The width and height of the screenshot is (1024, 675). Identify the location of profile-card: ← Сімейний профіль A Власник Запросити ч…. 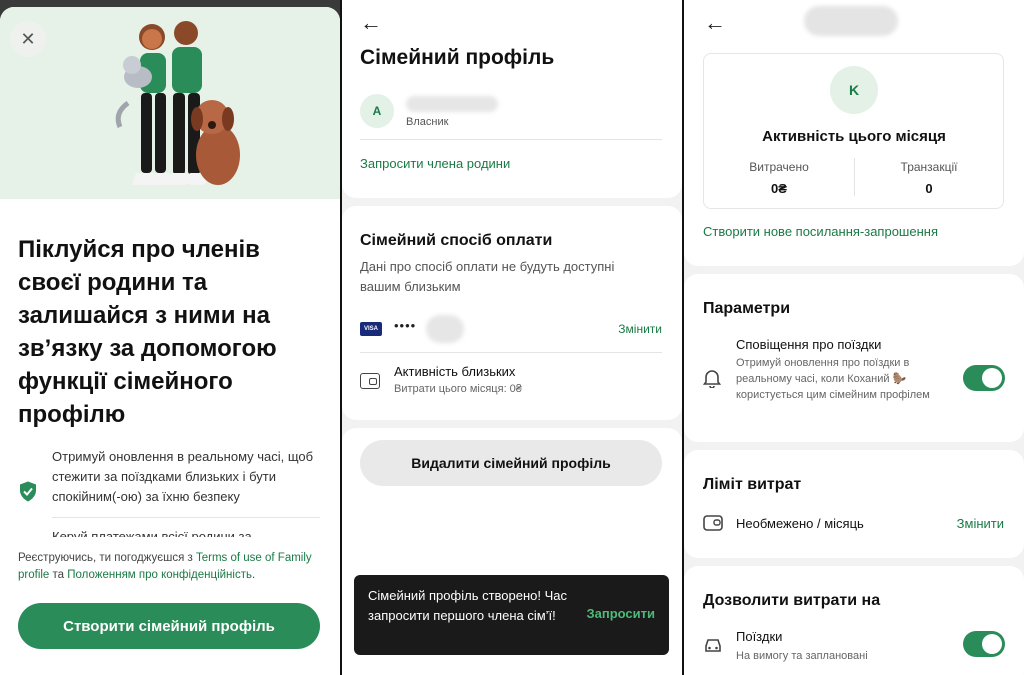
(512, 99).